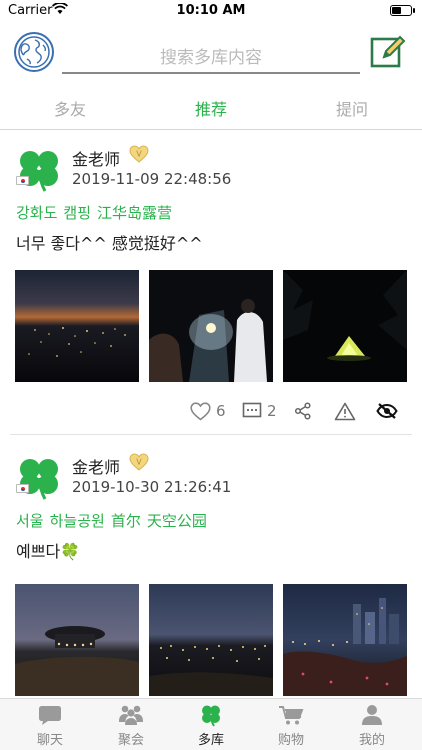 This screenshot has height=750, width=422. I want to click on eye-slash-icon, so click(387, 411).